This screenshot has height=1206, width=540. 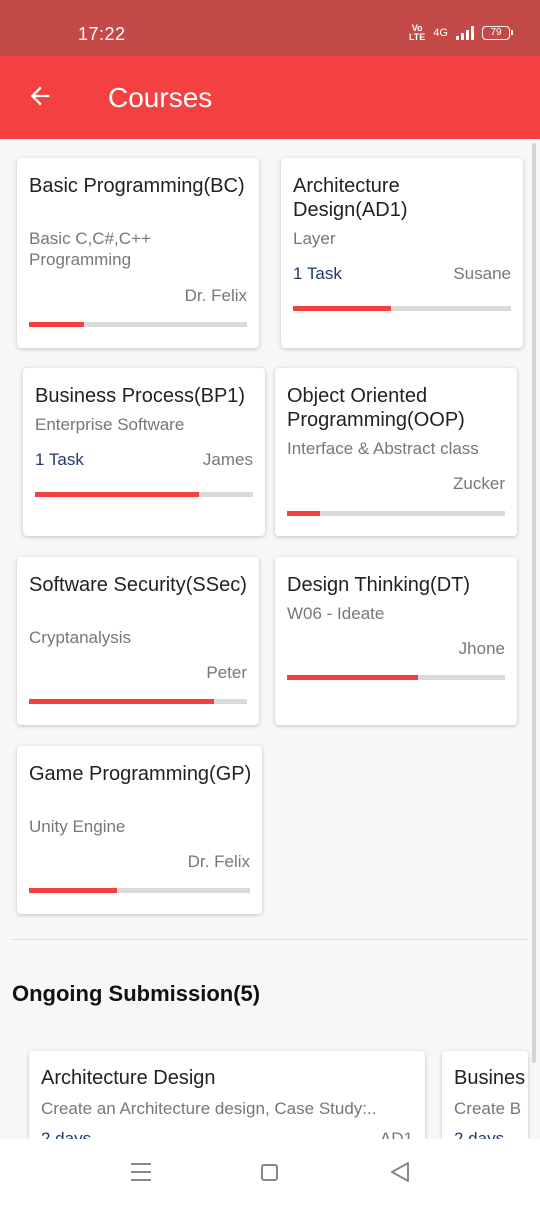 I want to click on submission-title: Architecture Design, so click(x=128, y=1078).